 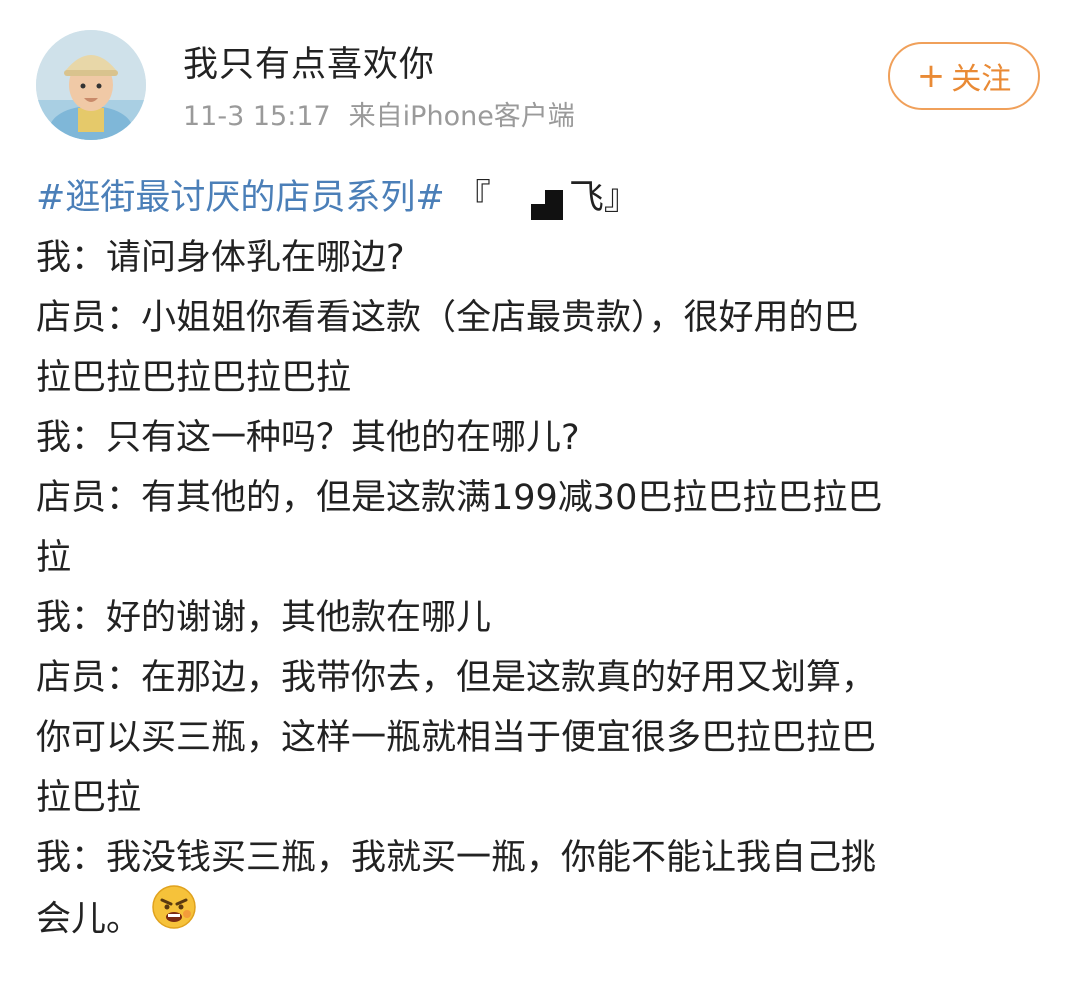 What do you see at coordinates (456, 678) in the screenshot?
I see `post-line: 店员：在那边，我带你去，但是这款真的好用又划算，` at bounding box center [456, 678].